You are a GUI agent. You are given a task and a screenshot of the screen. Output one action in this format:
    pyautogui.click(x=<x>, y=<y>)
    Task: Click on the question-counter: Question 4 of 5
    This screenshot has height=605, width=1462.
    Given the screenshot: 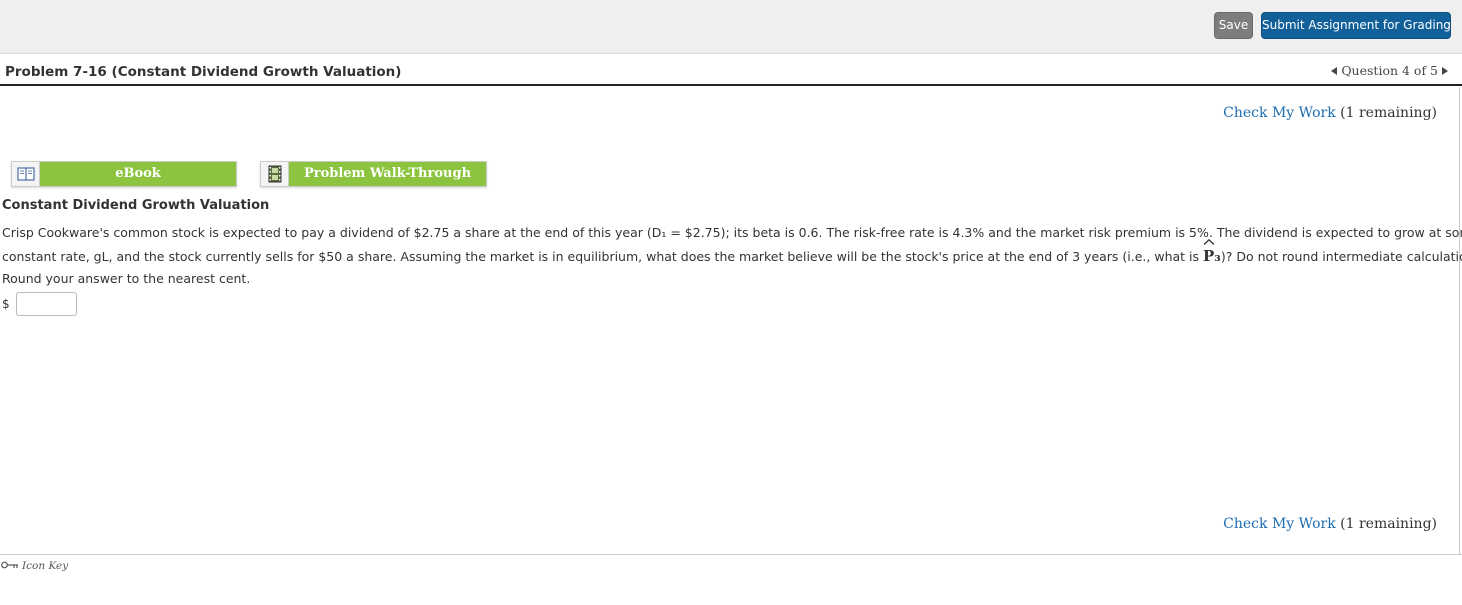 What is the action you would take?
    pyautogui.click(x=1389, y=70)
    